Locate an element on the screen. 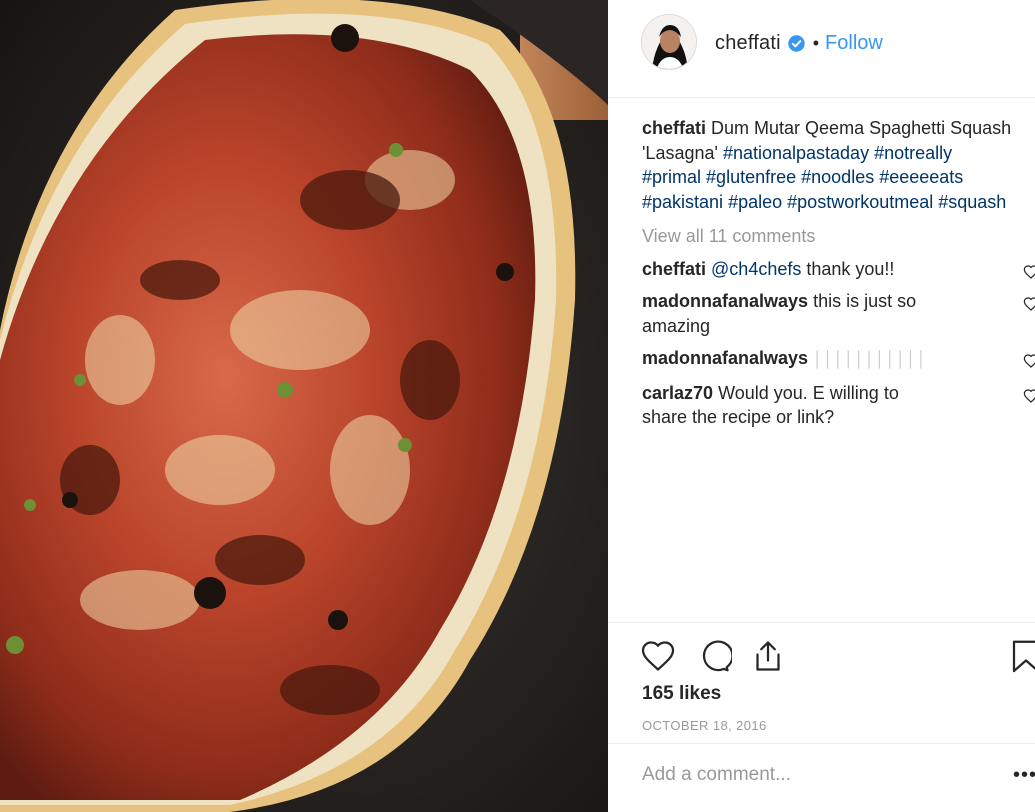 The height and width of the screenshot is (812, 1035). post-date: OCTOBER 18, 2016 is located at coordinates (704, 725).